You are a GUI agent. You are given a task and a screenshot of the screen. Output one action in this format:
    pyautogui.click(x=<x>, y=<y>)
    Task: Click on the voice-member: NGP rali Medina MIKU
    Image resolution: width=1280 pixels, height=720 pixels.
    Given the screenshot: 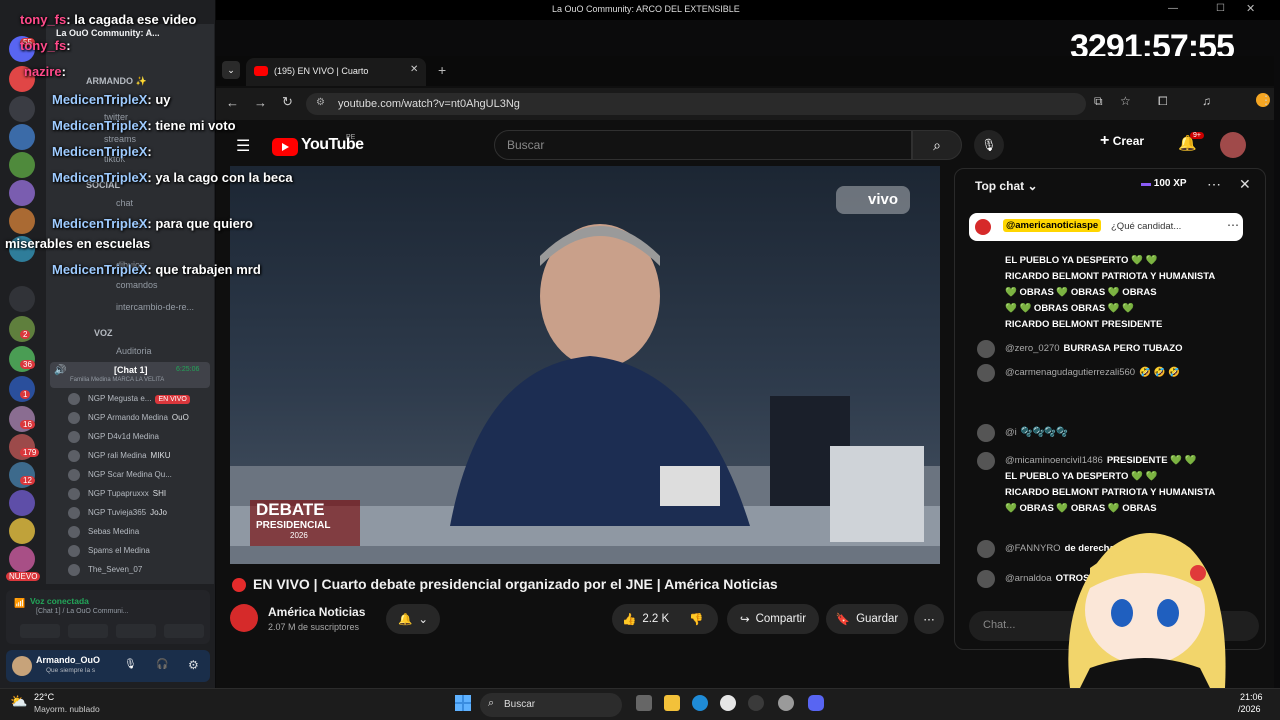 What is the action you would take?
    pyautogui.click(x=129, y=455)
    